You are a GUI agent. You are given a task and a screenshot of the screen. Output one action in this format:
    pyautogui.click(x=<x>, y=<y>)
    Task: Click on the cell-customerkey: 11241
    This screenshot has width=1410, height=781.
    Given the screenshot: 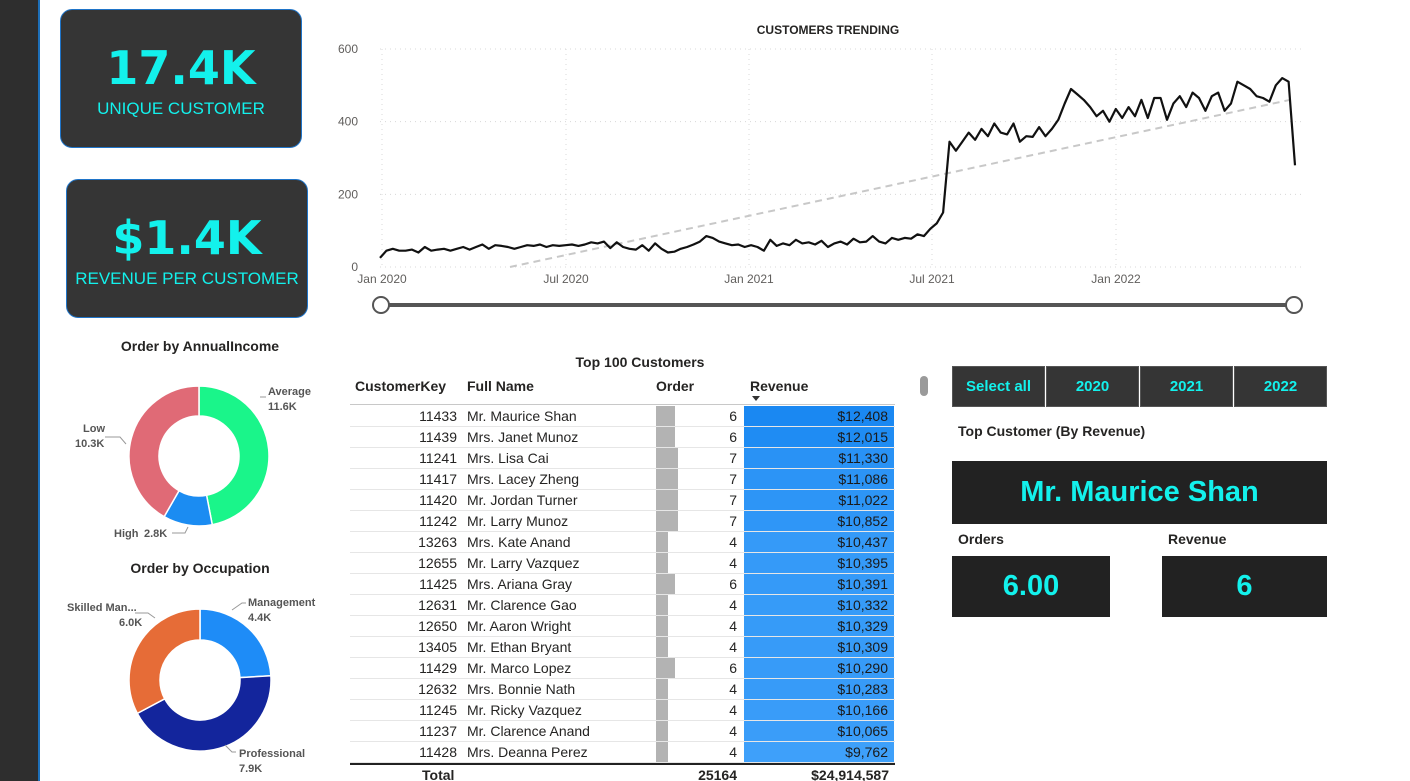 What is the action you would take?
    pyautogui.click(x=438, y=458)
    